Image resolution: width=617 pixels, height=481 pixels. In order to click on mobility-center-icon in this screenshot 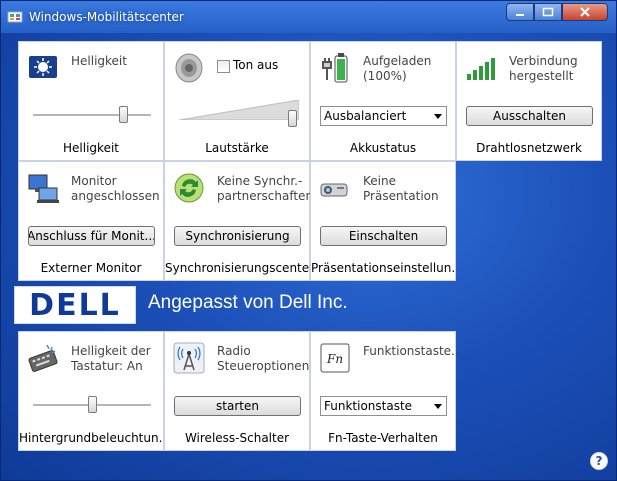, I will do `click(15, 17)`.